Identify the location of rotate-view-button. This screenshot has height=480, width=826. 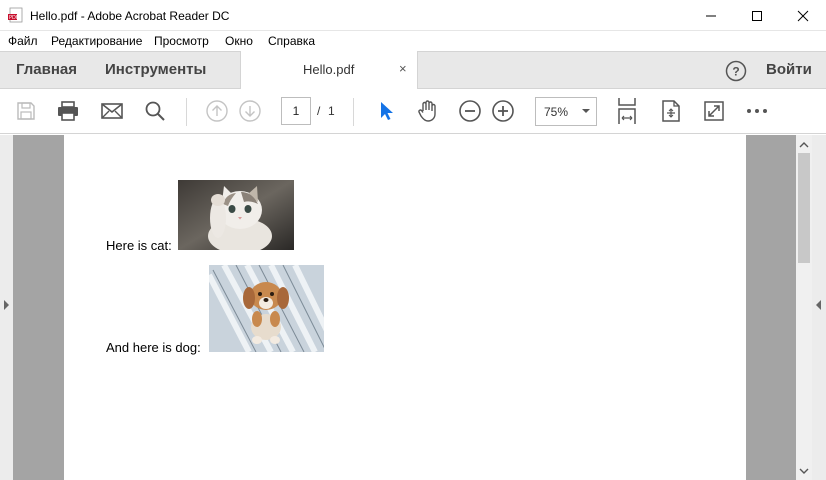
(671, 111).